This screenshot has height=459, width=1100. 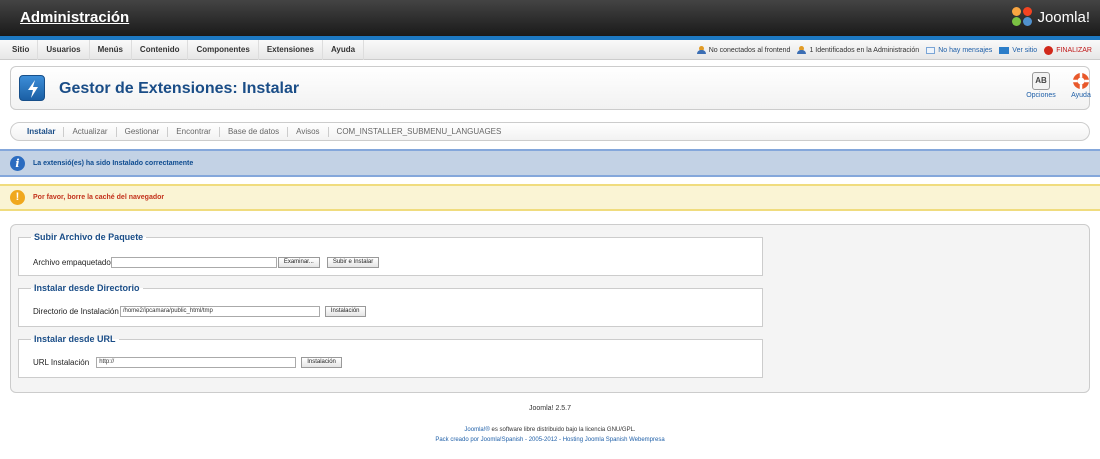 I want to click on logout-icon, so click(x=1049, y=50).